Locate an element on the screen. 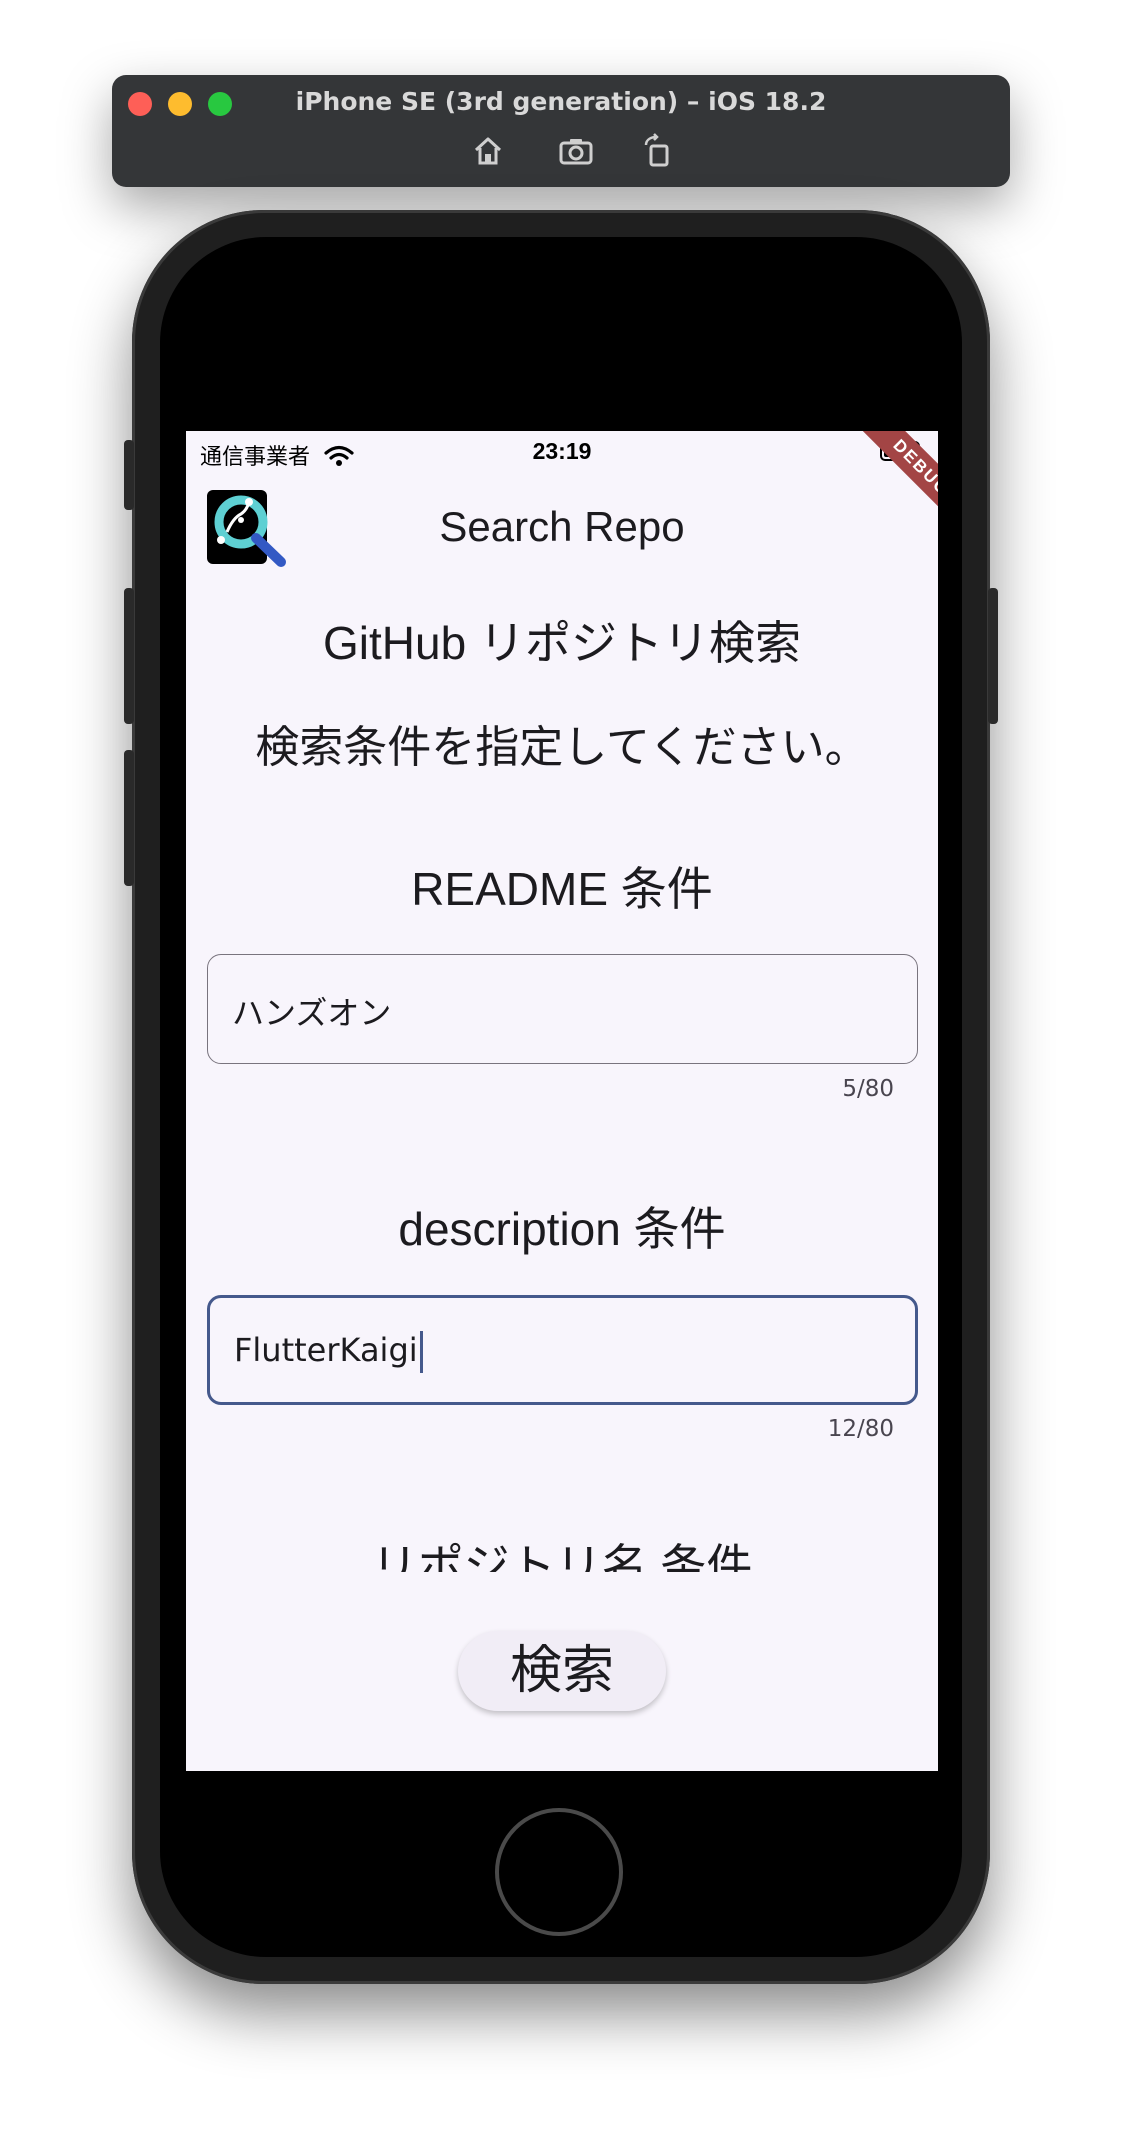 The image size is (1122, 2134). readme-input-value: ハンズオン is located at coordinates (312, 1013).